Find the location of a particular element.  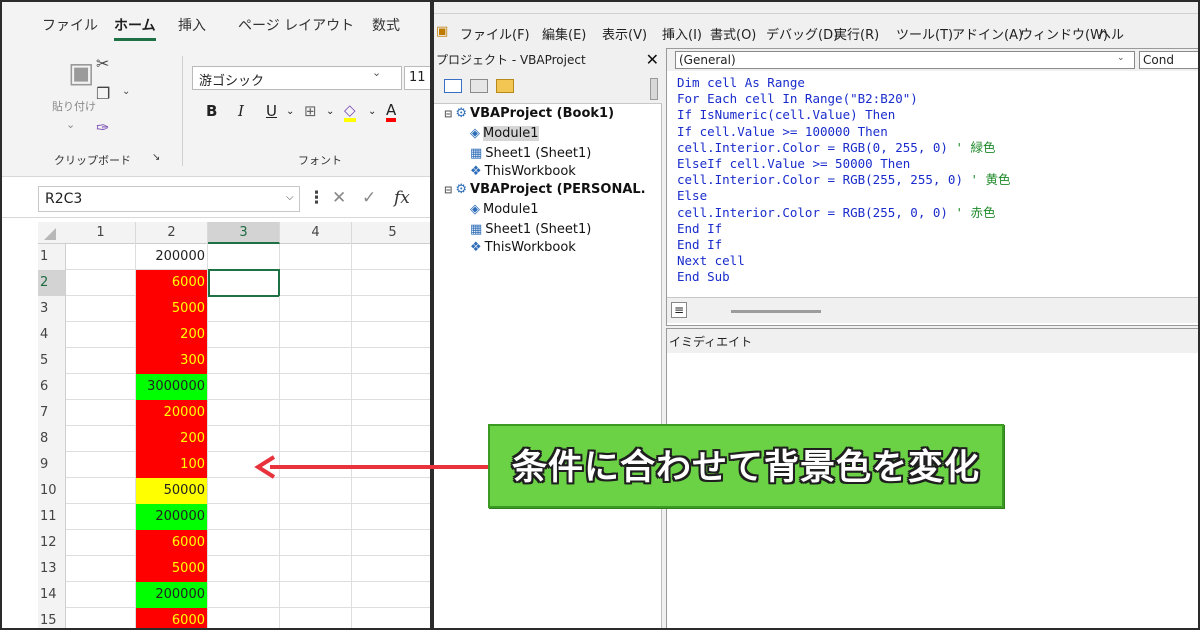

toggle-folders-icon is located at coordinates (505, 86).